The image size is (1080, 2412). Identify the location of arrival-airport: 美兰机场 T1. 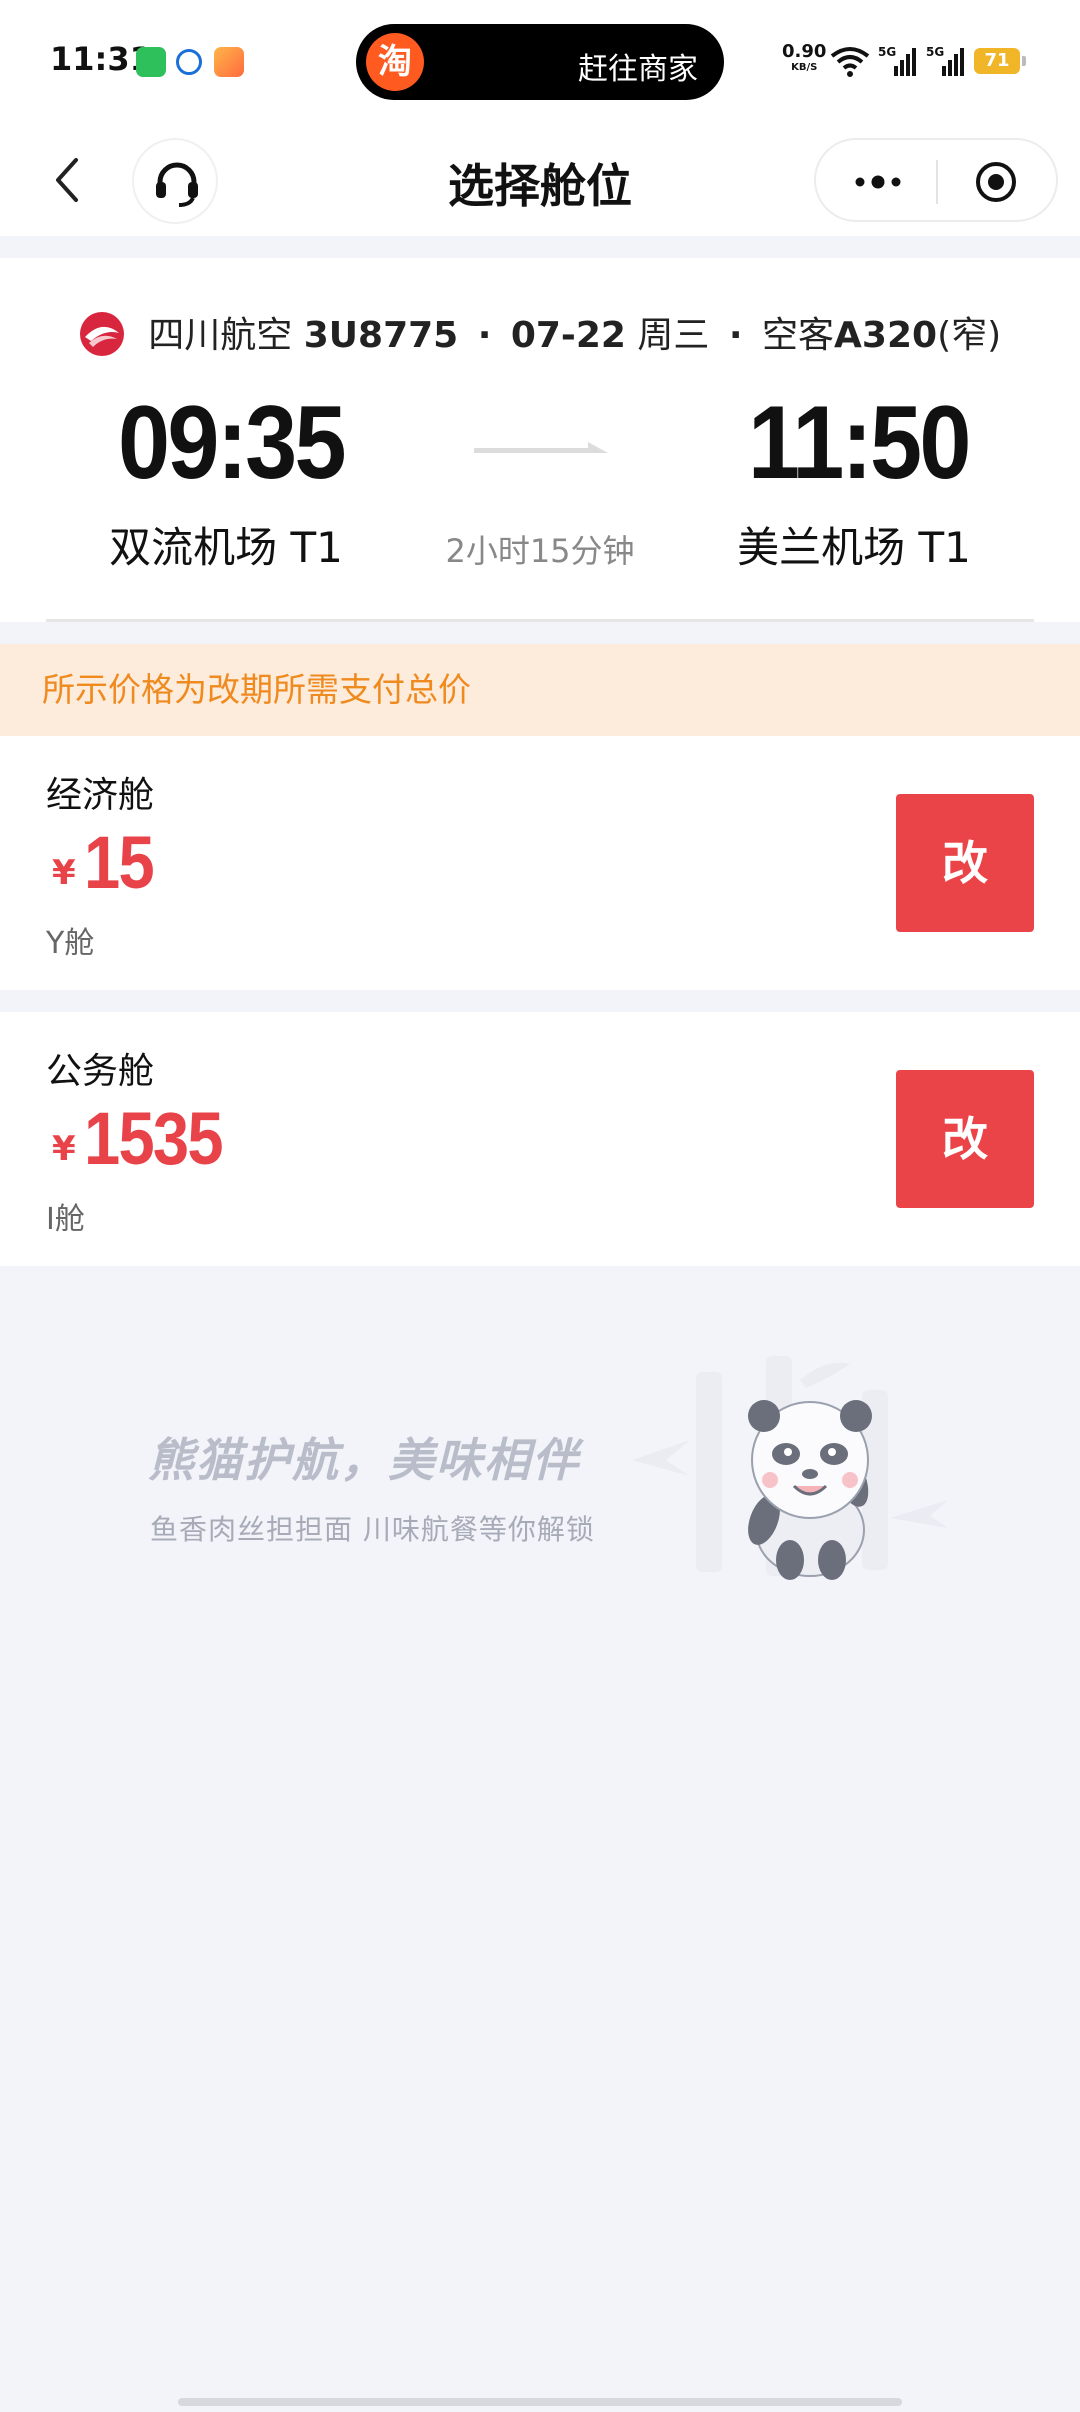
(854, 547).